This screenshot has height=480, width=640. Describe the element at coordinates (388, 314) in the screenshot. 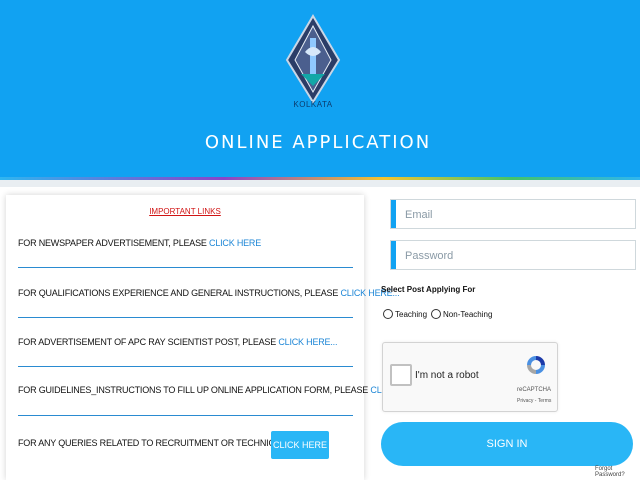

I see `teaching-radio` at that location.